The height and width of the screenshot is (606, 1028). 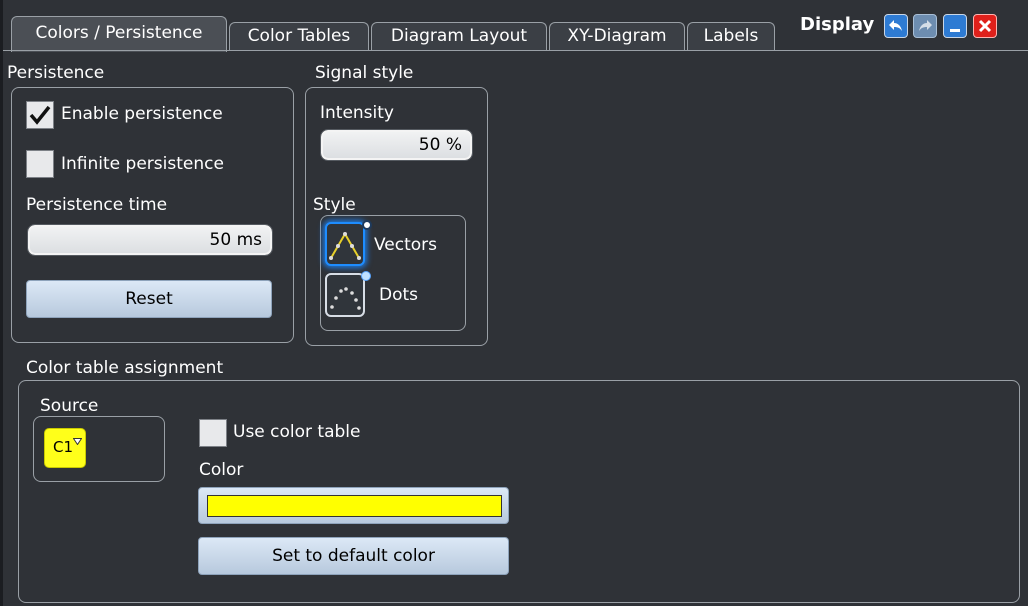 I want to click on tab-xy-diagram: XY-Diagram, so click(x=617, y=36).